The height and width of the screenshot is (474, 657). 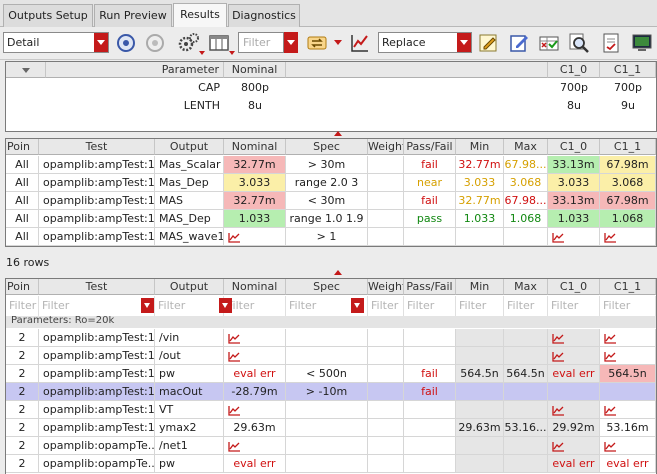 What do you see at coordinates (255, 219) in the screenshot?
I see `result-nominal-cell: 1.033` at bounding box center [255, 219].